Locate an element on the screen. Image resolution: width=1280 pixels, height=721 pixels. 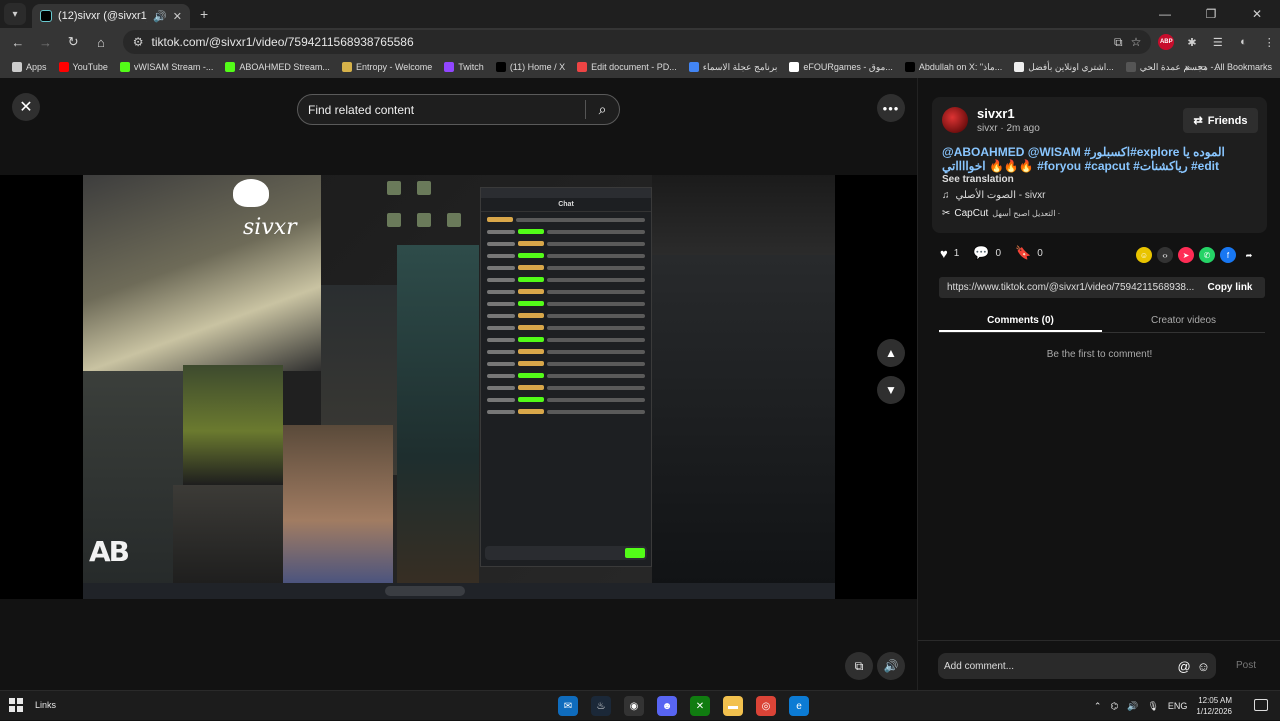
adblock-extension-icon: ABP is located at coordinates (1166, 42).